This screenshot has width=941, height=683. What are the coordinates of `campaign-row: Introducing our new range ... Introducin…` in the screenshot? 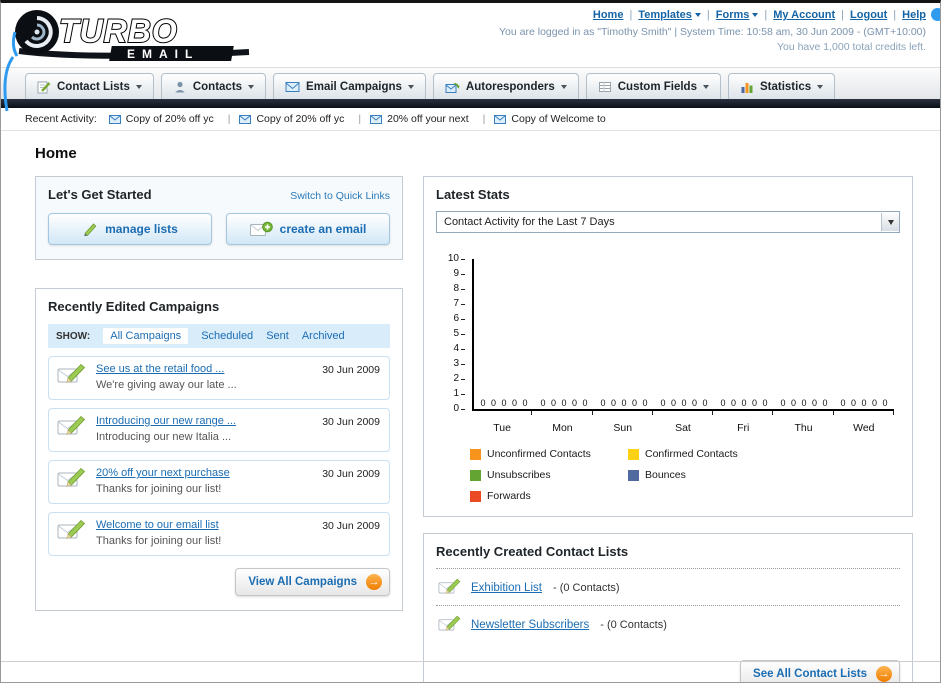 It's located at (219, 430).